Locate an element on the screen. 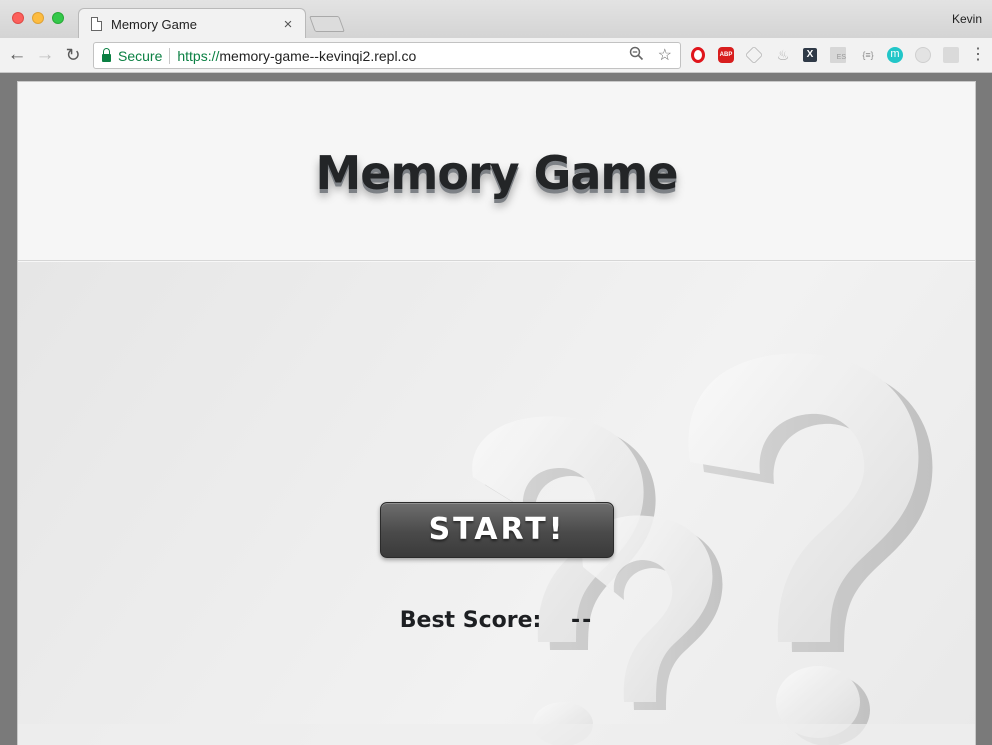 The width and height of the screenshot is (992, 745). java-extension-icon: ♨ is located at coordinates (783, 55).